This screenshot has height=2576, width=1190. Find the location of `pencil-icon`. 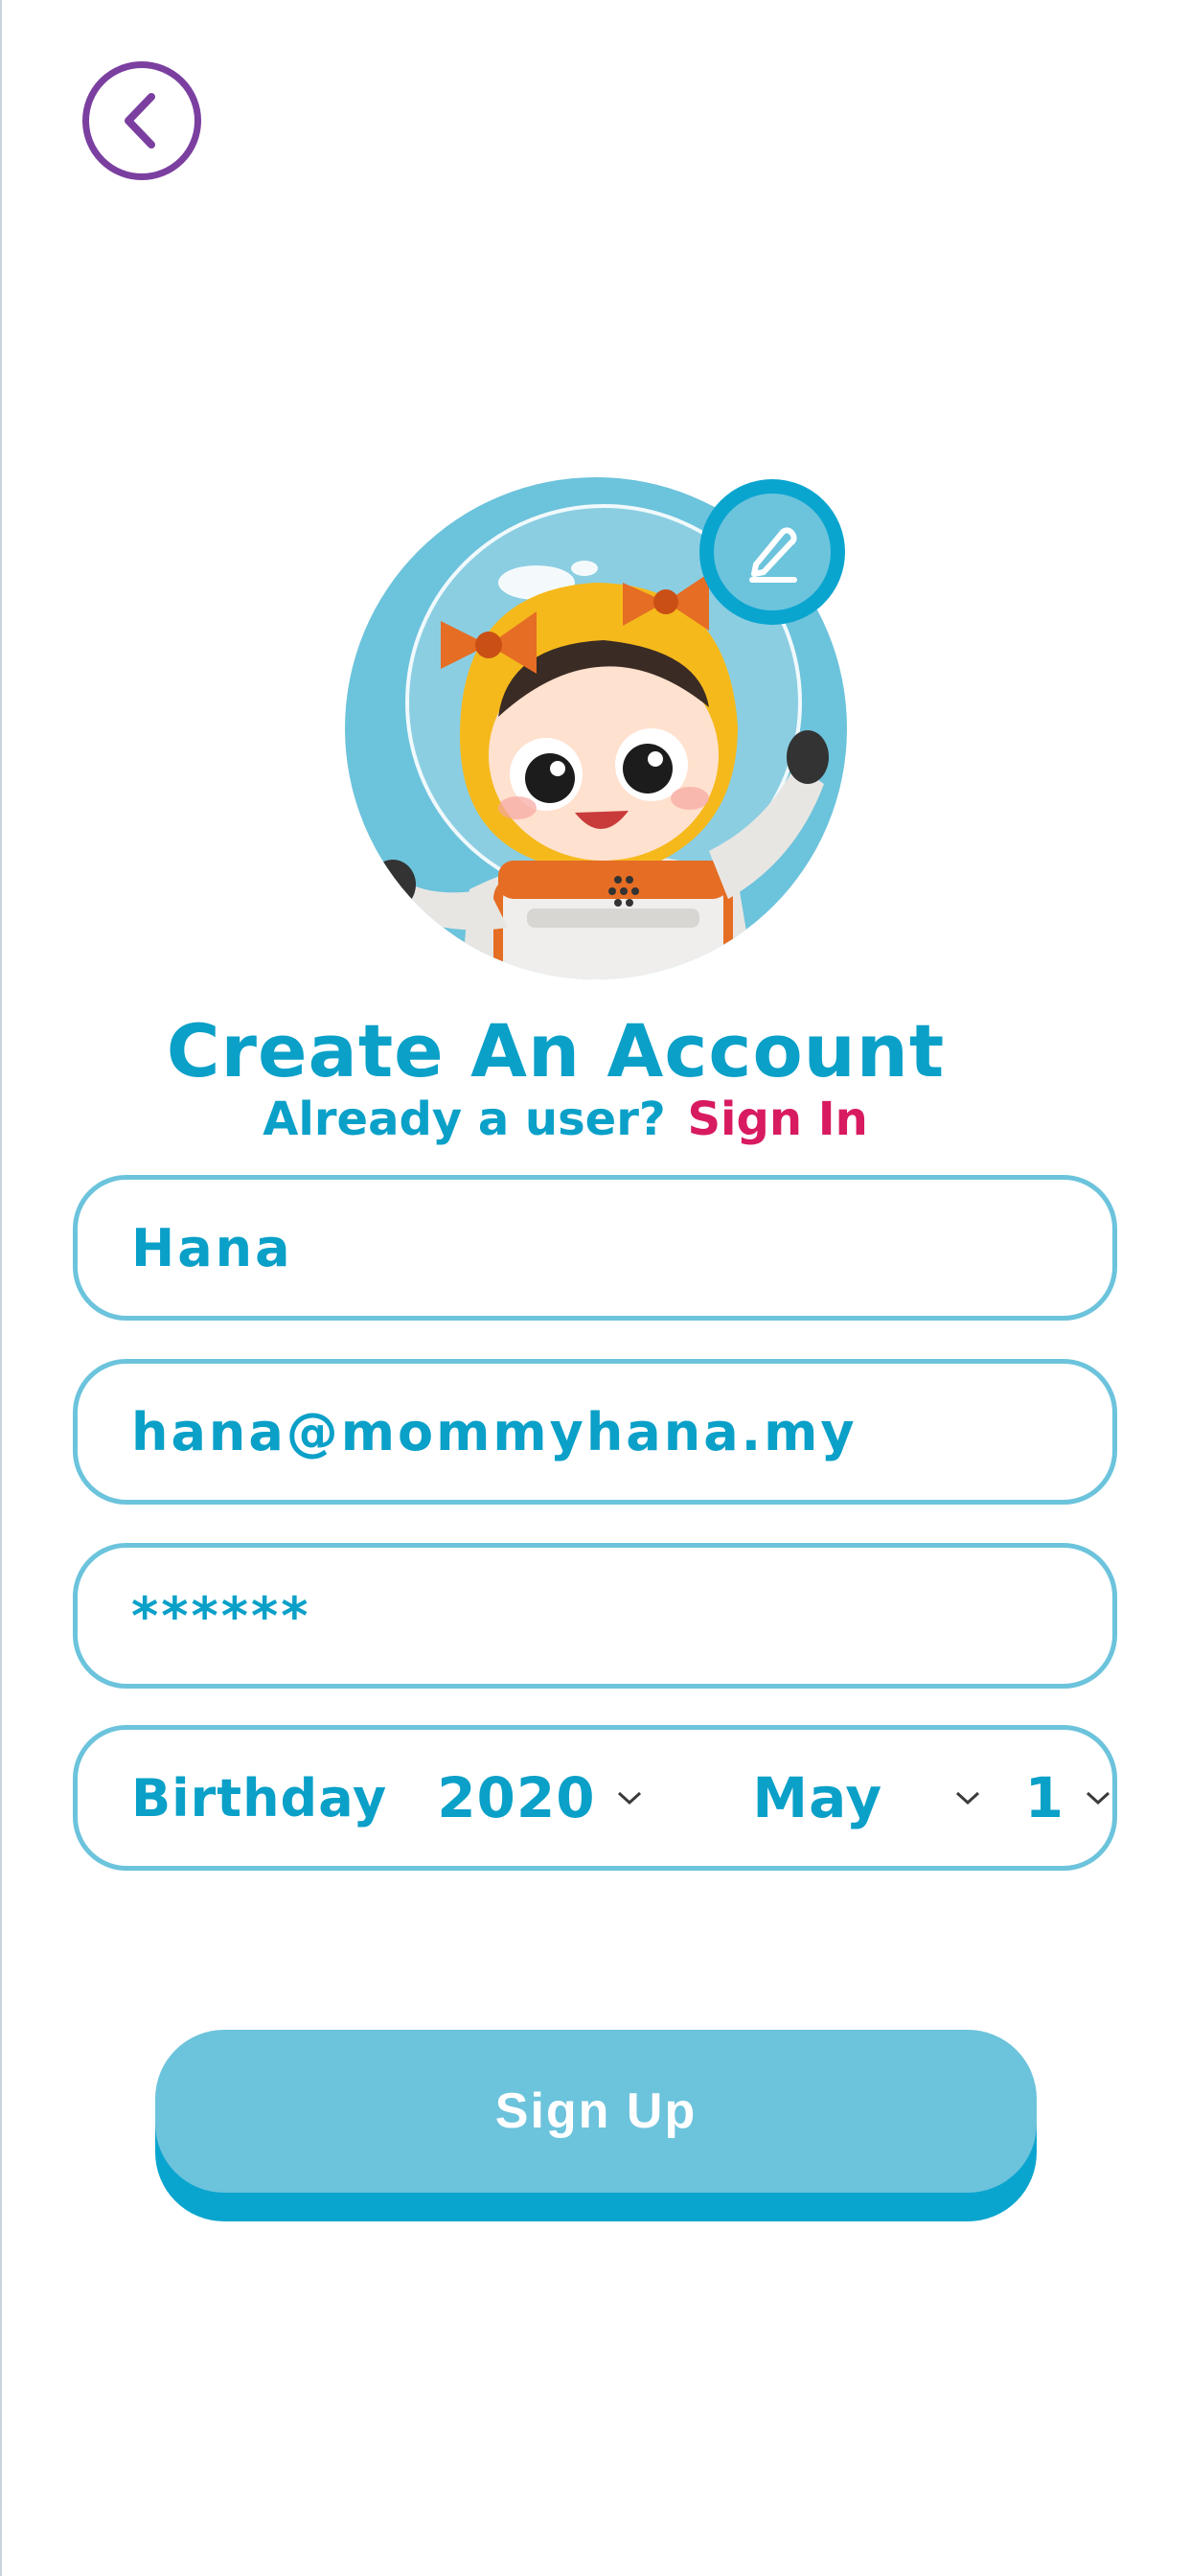

pencil-icon is located at coordinates (773, 555).